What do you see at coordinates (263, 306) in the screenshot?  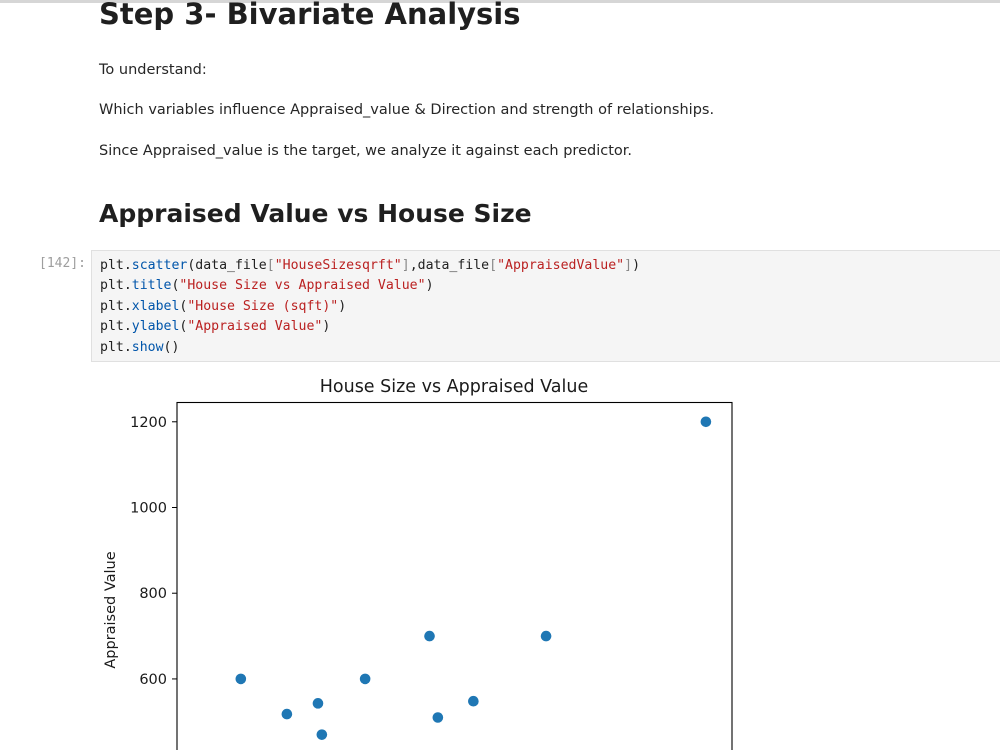 I see `code-string: "House Size (sqft)"` at bounding box center [263, 306].